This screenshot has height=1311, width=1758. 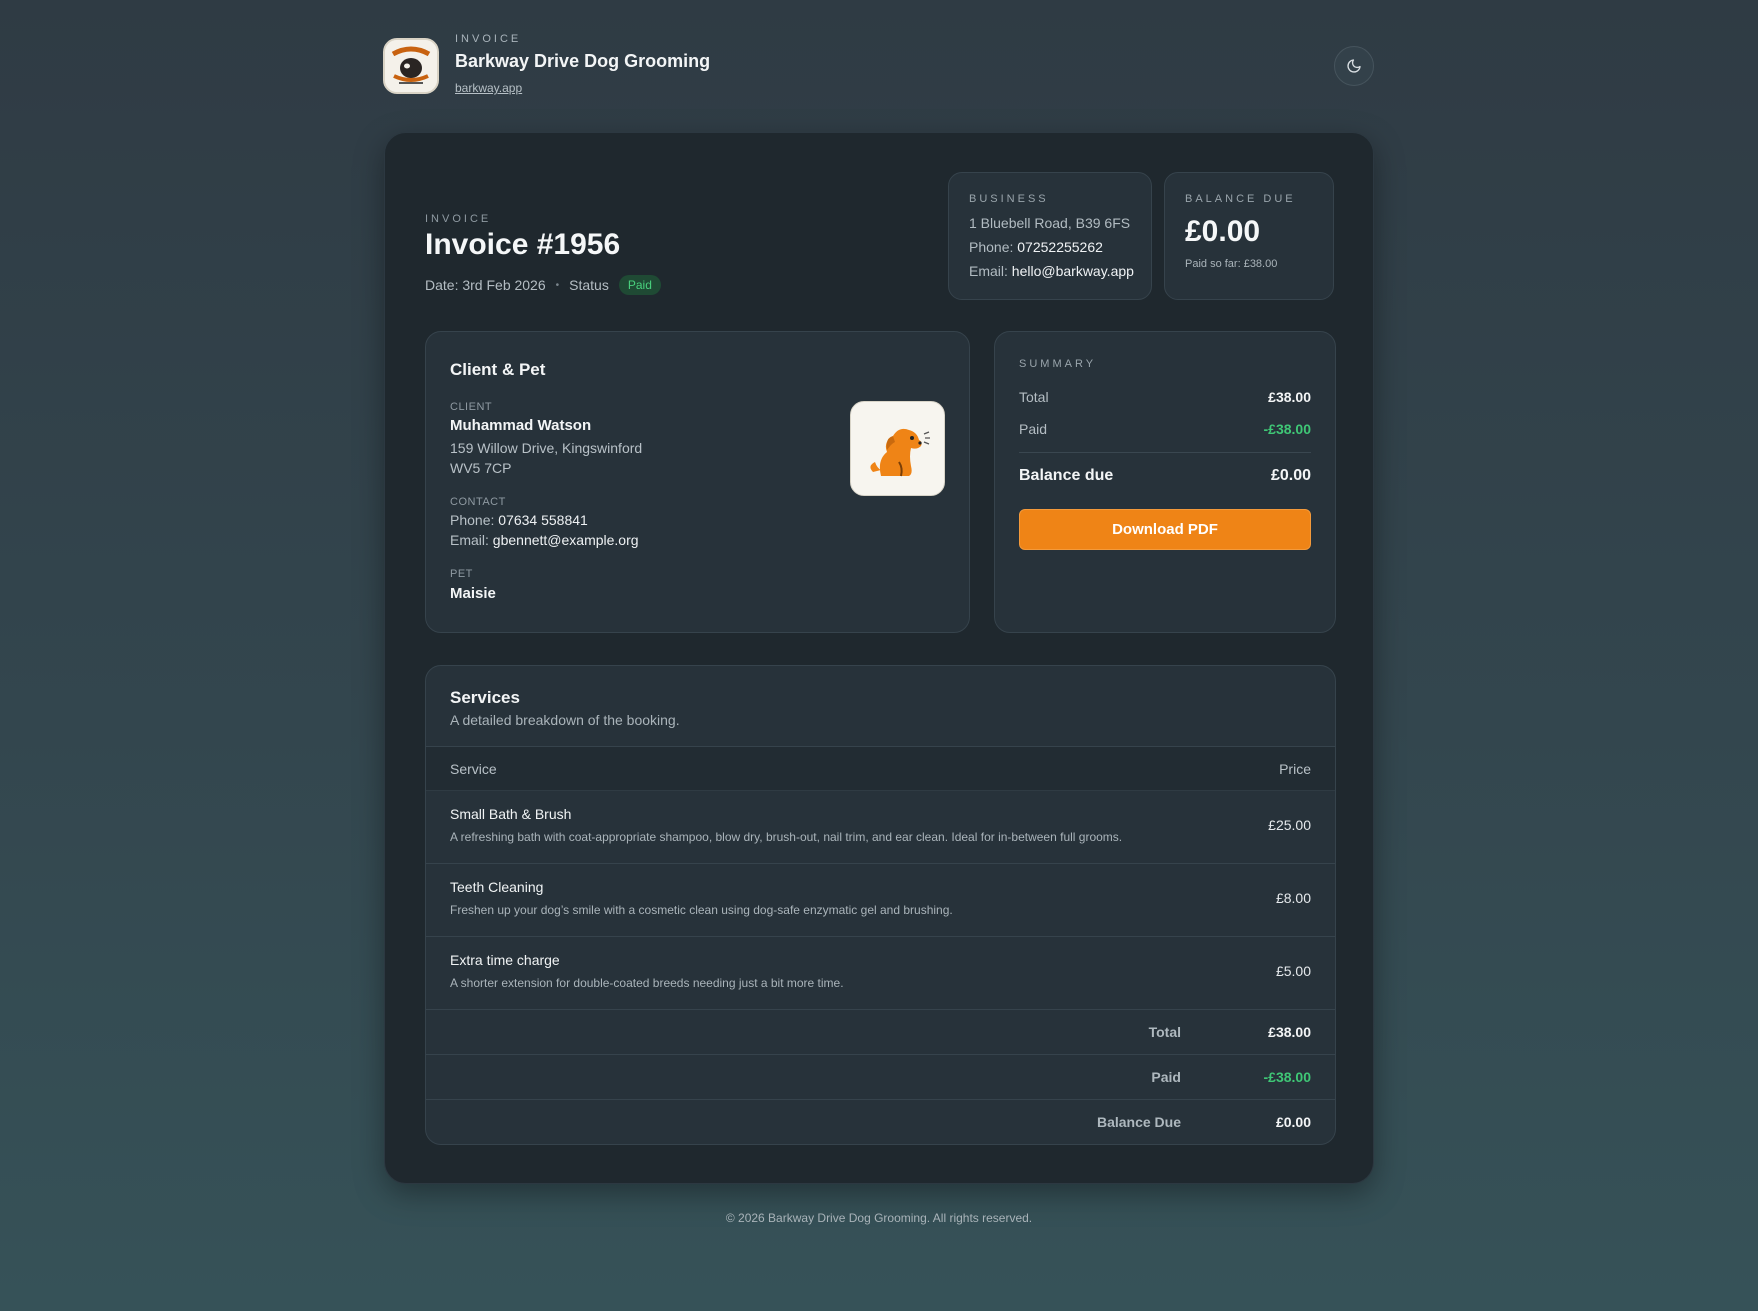 I want to click on service-price: £8.00, so click(x=1293, y=898).